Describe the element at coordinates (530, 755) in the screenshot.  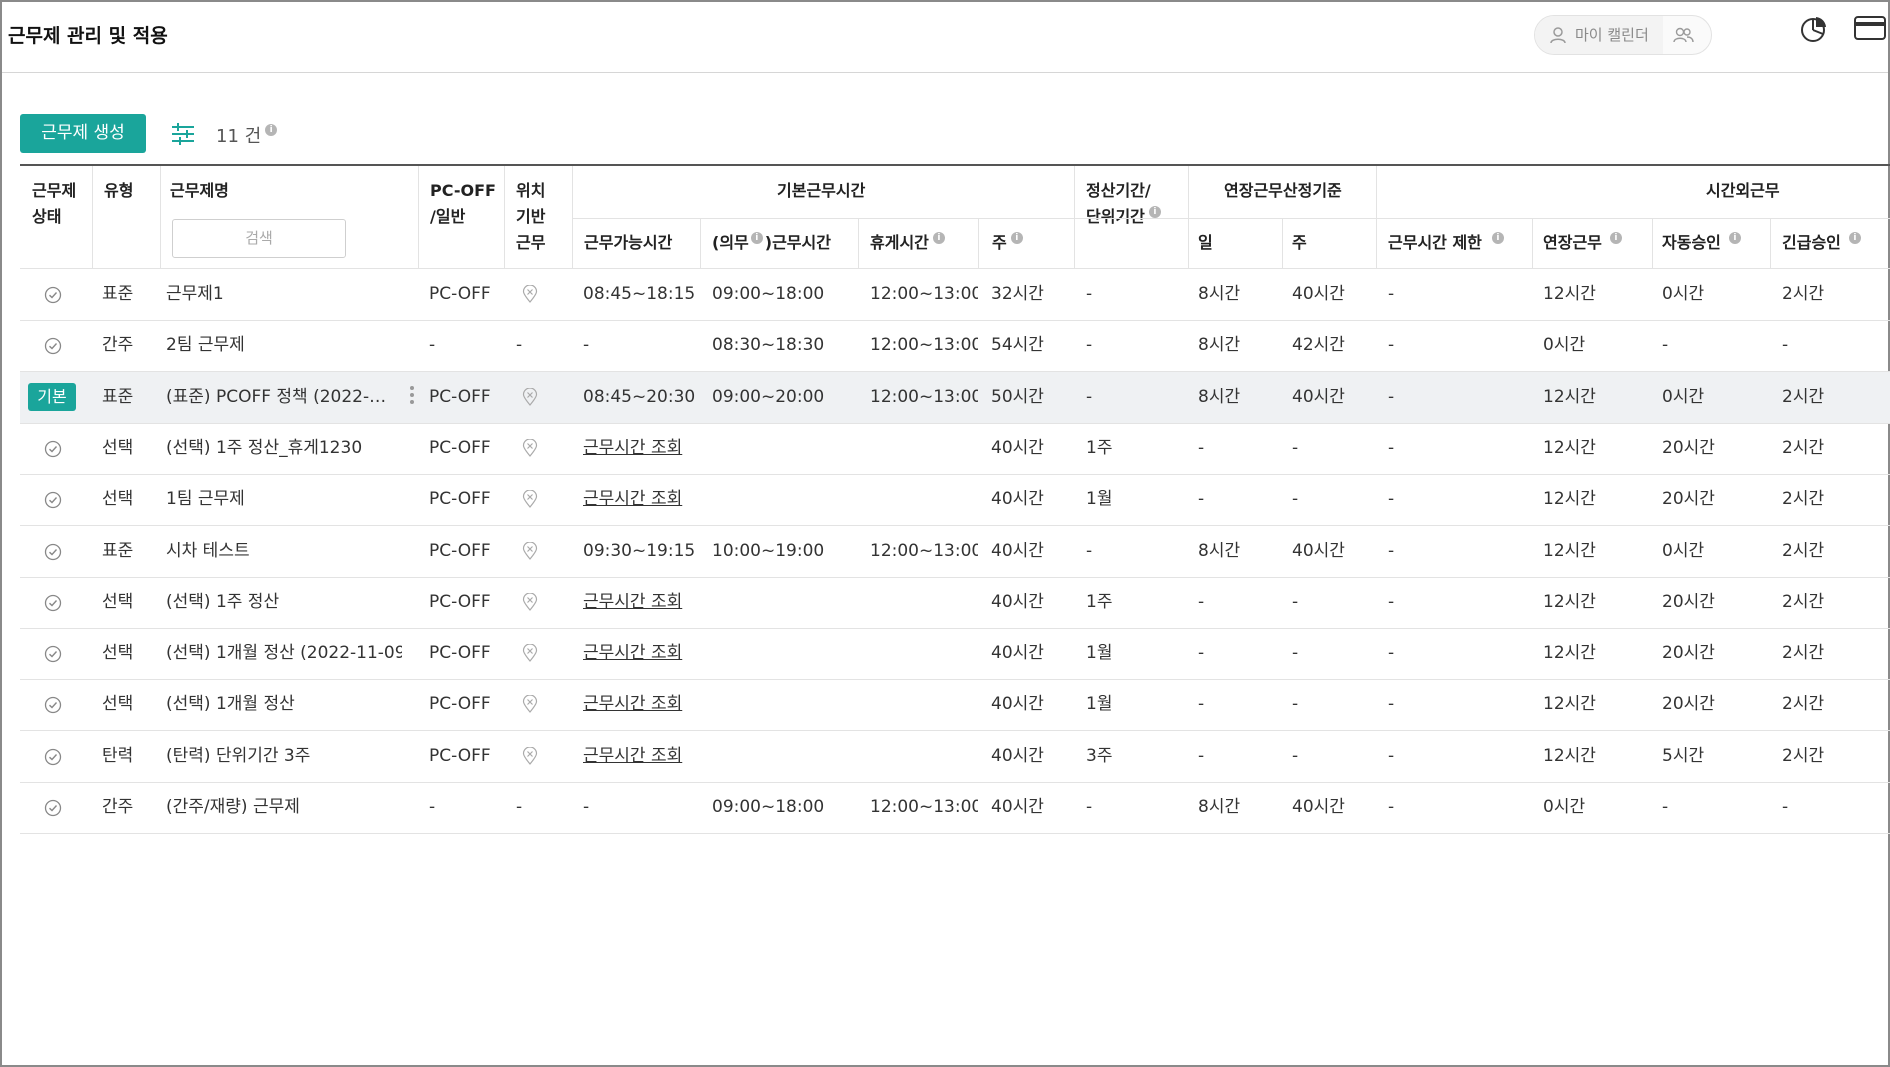
I see `location-off-icon` at that location.